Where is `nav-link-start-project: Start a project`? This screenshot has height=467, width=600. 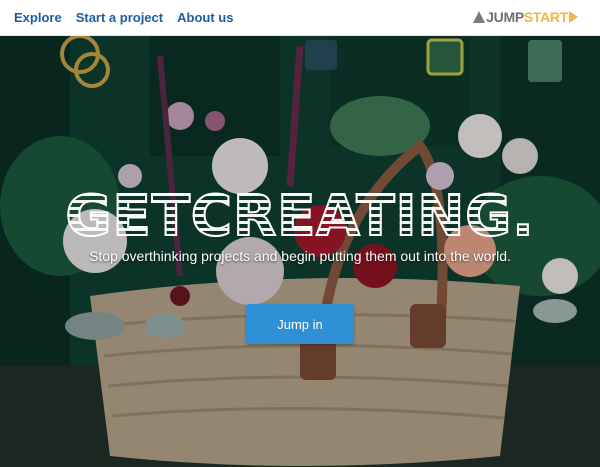
nav-link-start-project: Start a project is located at coordinates (119, 17).